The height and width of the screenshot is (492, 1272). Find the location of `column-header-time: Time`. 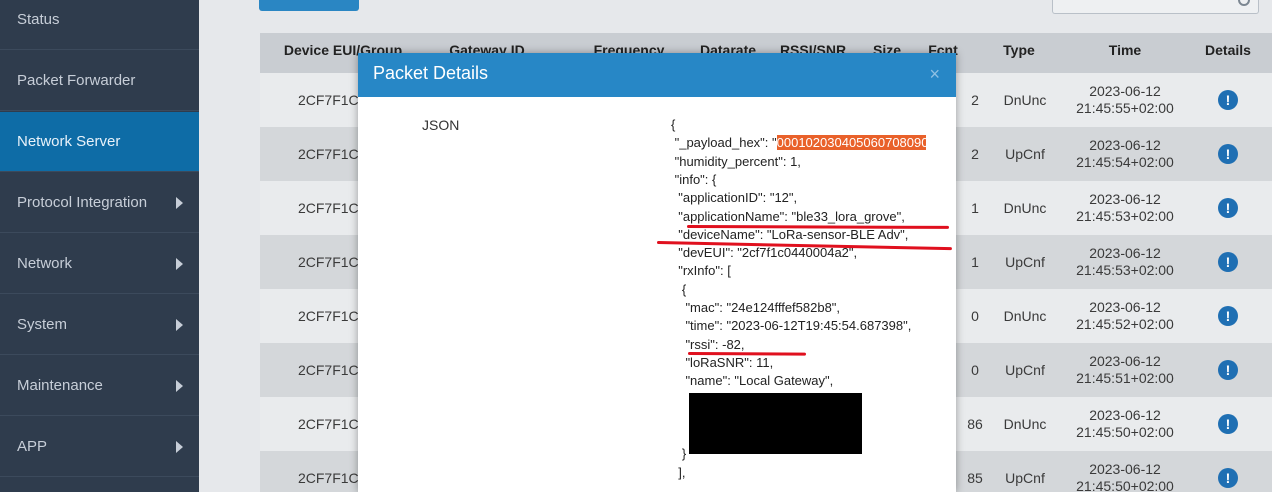

column-header-time: Time is located at coordinates (1125, 53).